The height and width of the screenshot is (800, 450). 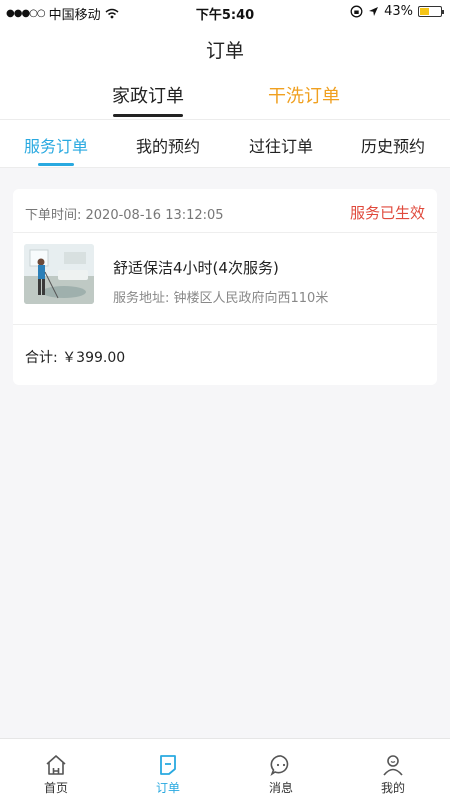 What do you see at coordinates (224, 51) in the screenshot?
I see `page-title: 订单` at bounding box center [224, 51].